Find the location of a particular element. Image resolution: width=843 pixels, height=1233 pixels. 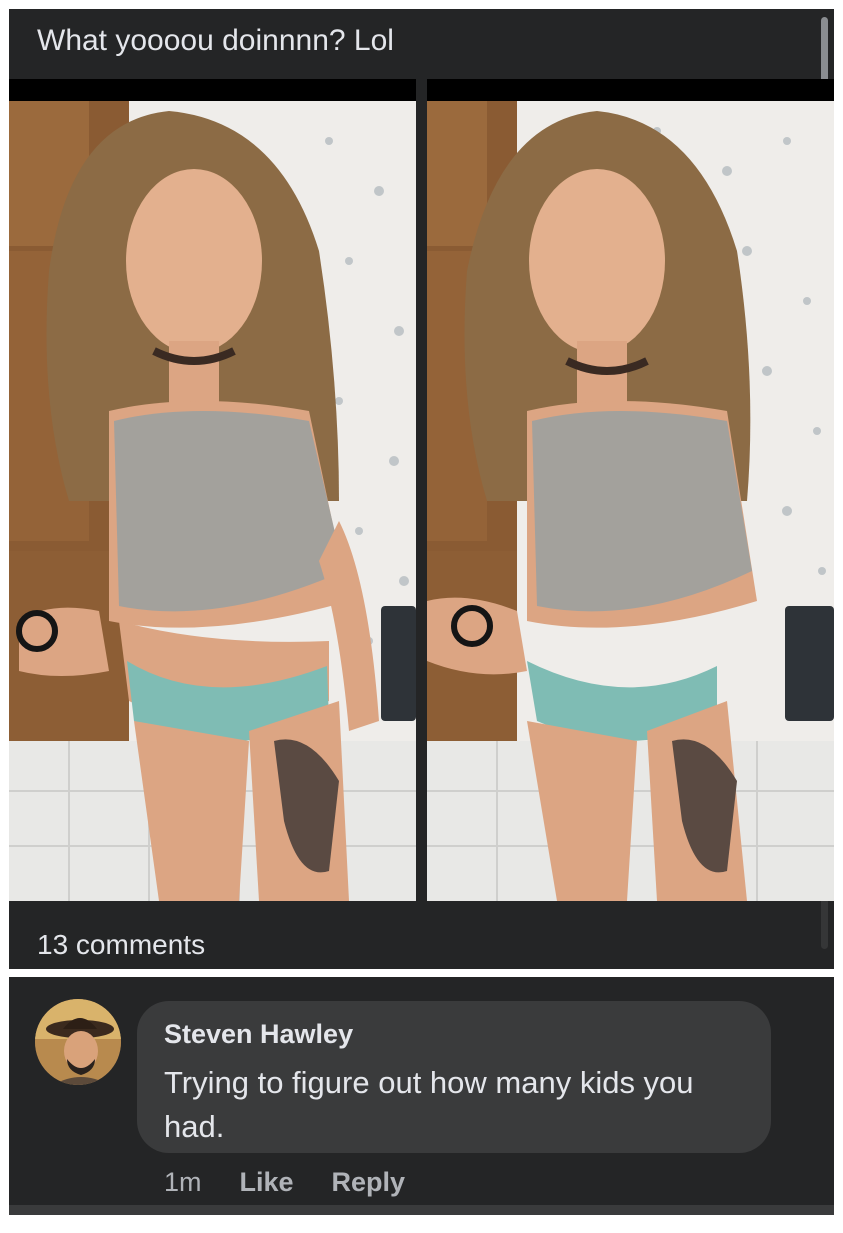

photo-divider is located at coordinates (421, 490).